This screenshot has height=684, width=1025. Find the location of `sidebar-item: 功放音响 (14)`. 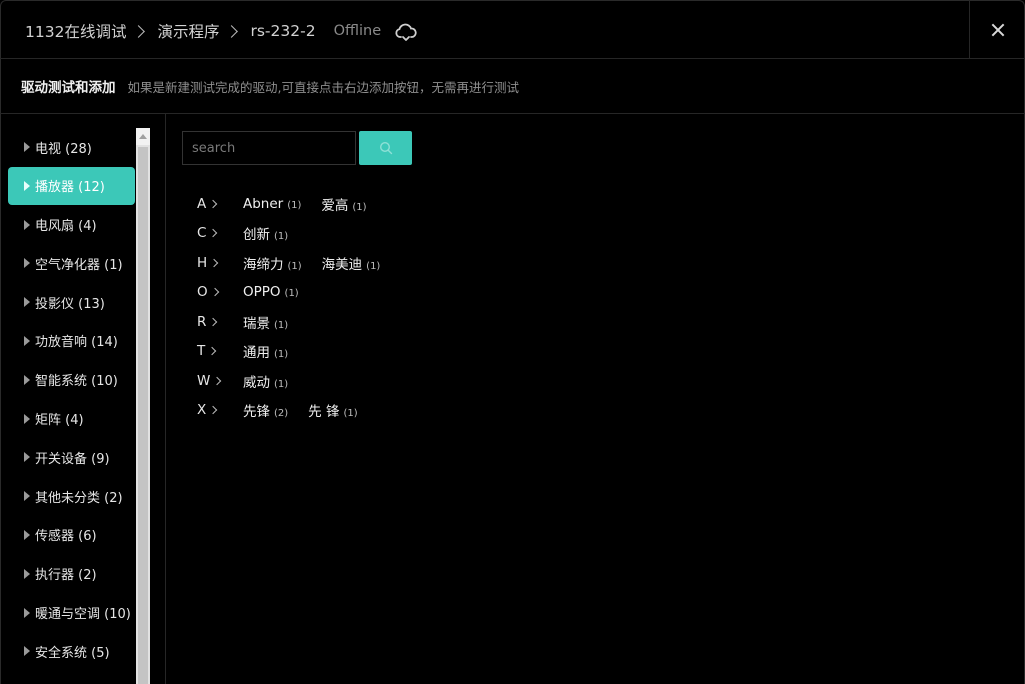

sidebar-item: 功放音响 (14) is located at coordinates (71, 341).